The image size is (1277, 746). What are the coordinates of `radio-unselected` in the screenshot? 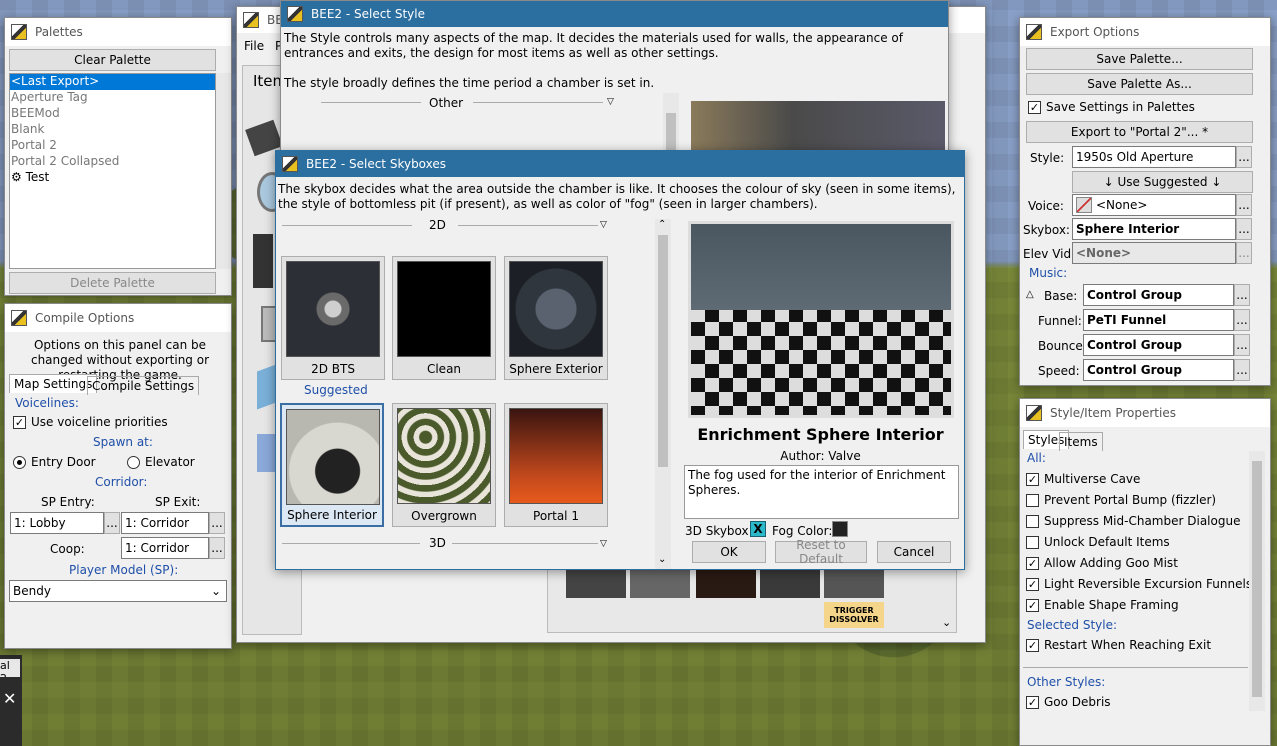 It's located at (133, 462).